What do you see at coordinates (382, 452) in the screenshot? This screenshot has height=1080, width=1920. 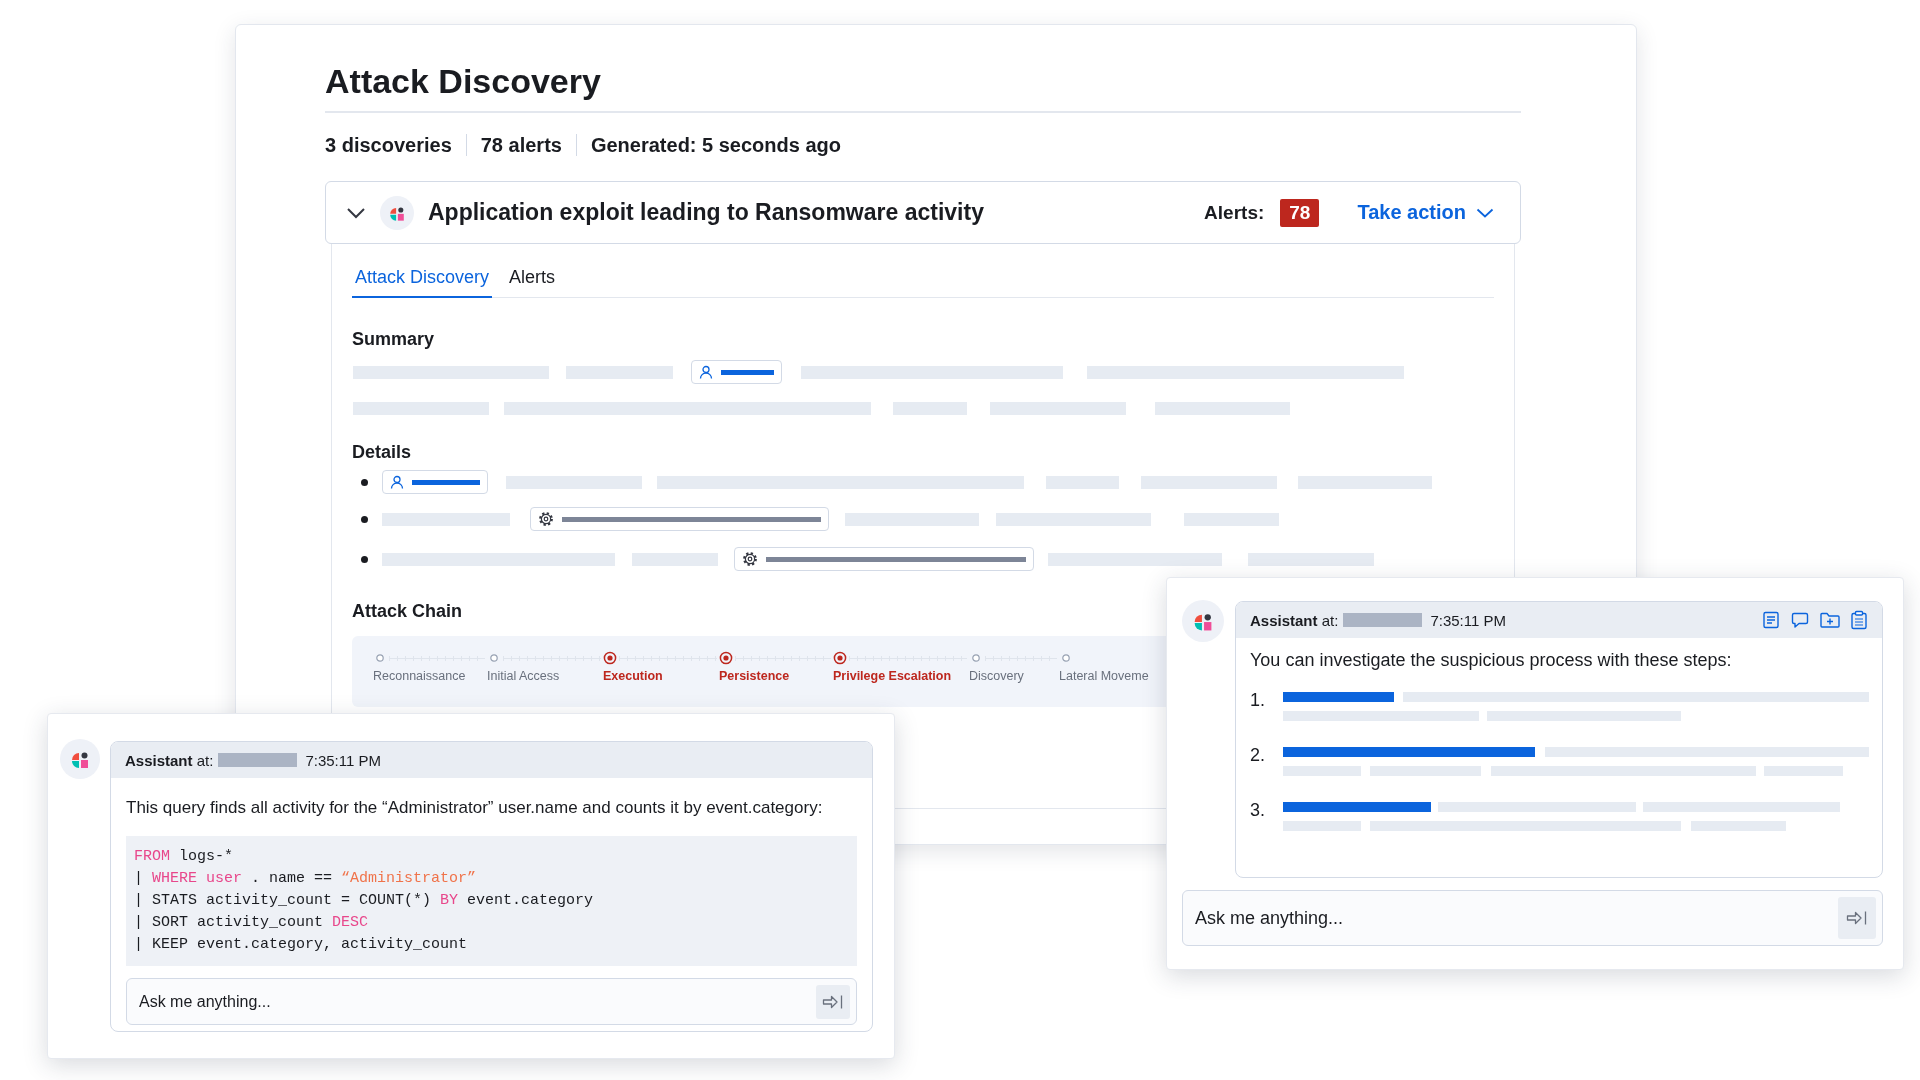 I see `section-title: Details` at bounding box center [382, 452].